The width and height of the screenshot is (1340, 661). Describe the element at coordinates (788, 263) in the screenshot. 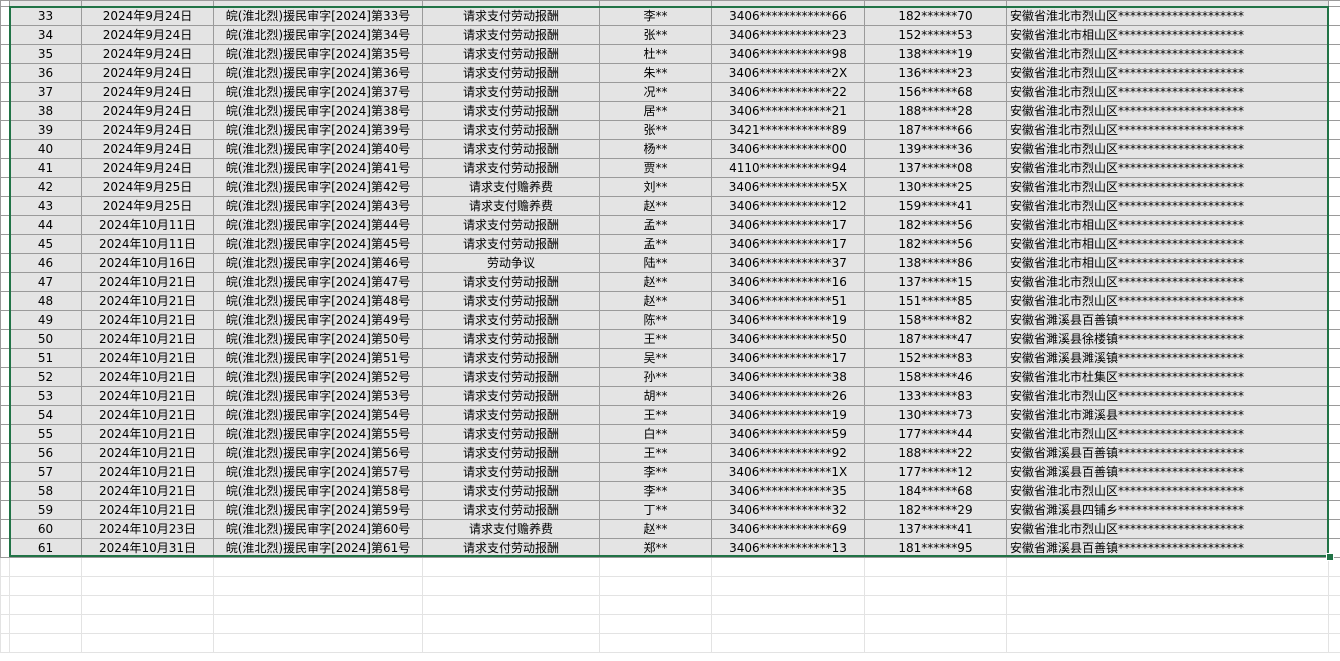

I see `cell-id-number: 3406************37` at that location.